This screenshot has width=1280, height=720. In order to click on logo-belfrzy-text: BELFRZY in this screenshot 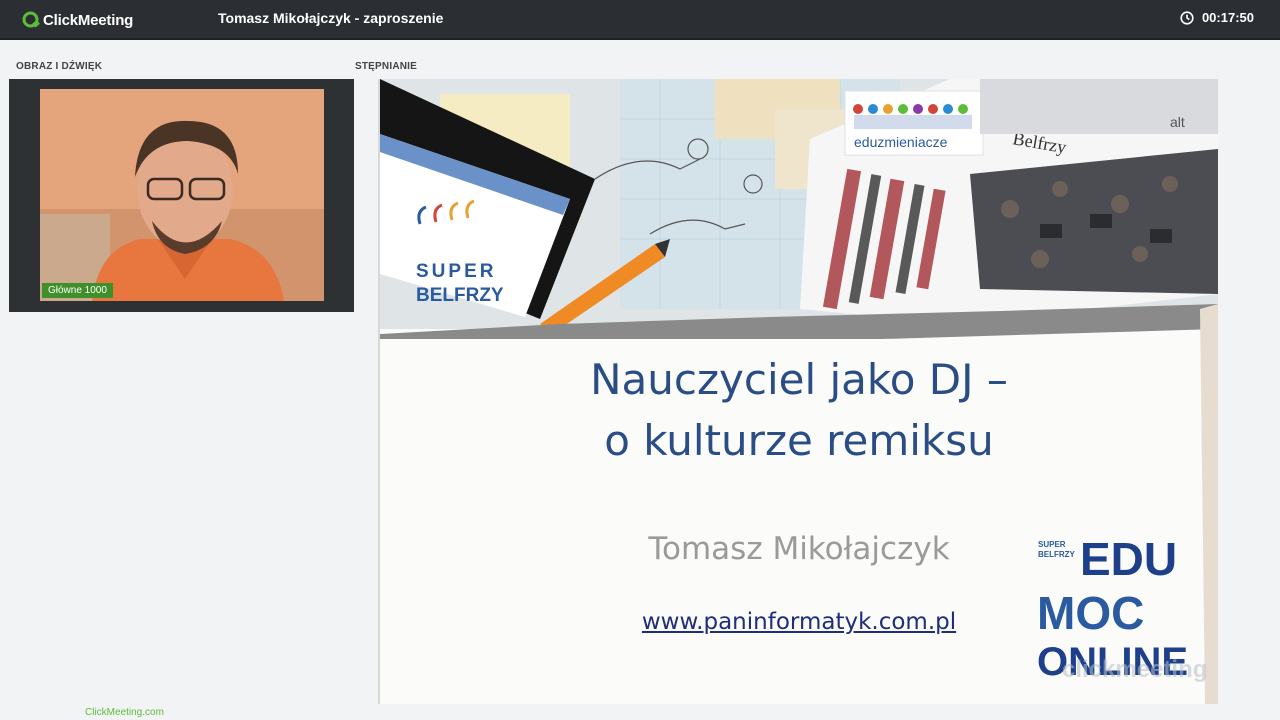, I will do `click(460, 295)`.